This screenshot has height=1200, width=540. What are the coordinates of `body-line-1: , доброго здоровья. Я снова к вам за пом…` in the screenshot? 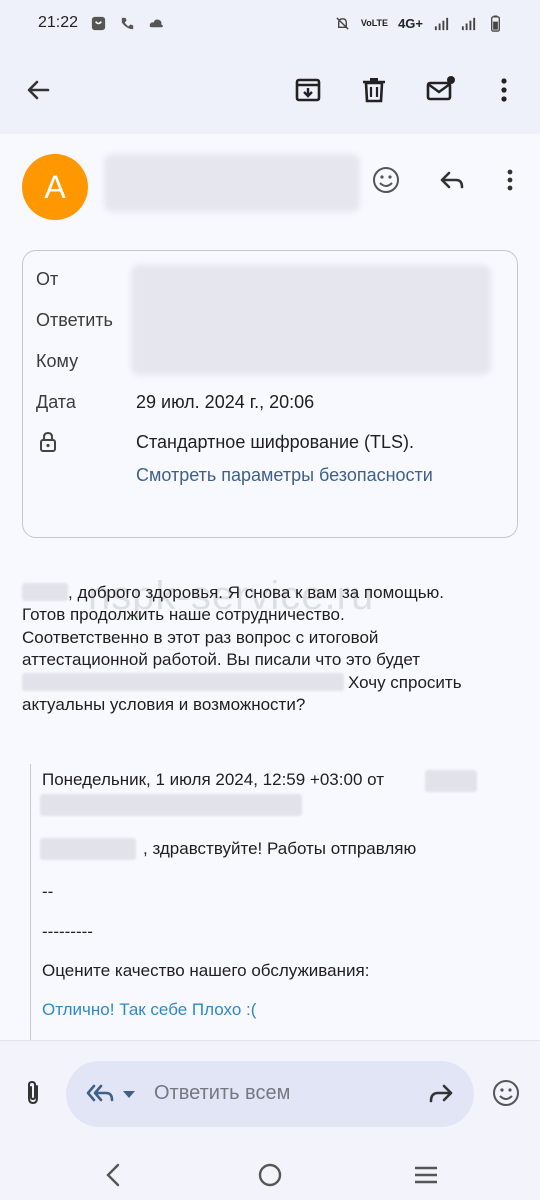 It's located at (256, 592).